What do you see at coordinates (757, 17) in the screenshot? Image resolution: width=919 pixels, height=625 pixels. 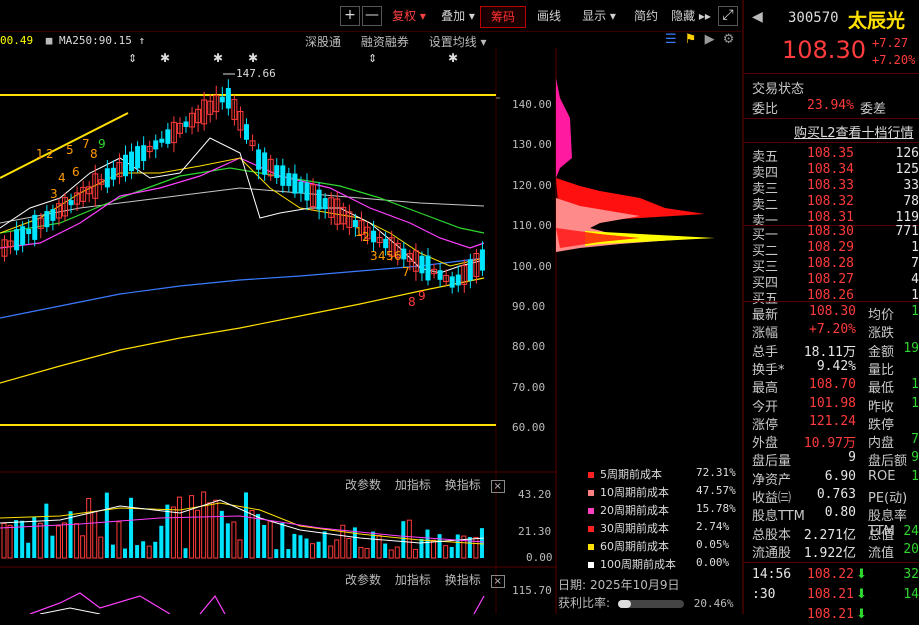 I see `back-arrow-icon: ◀` at bounding box center [757, 17].